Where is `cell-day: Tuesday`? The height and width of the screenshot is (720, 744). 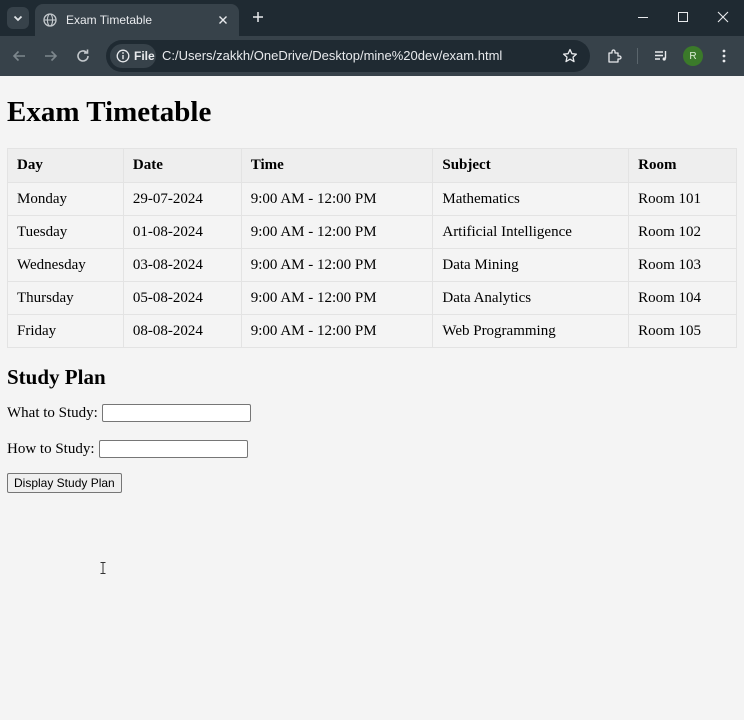 cell-day: Tuesday is located at coordinates (65, 232).